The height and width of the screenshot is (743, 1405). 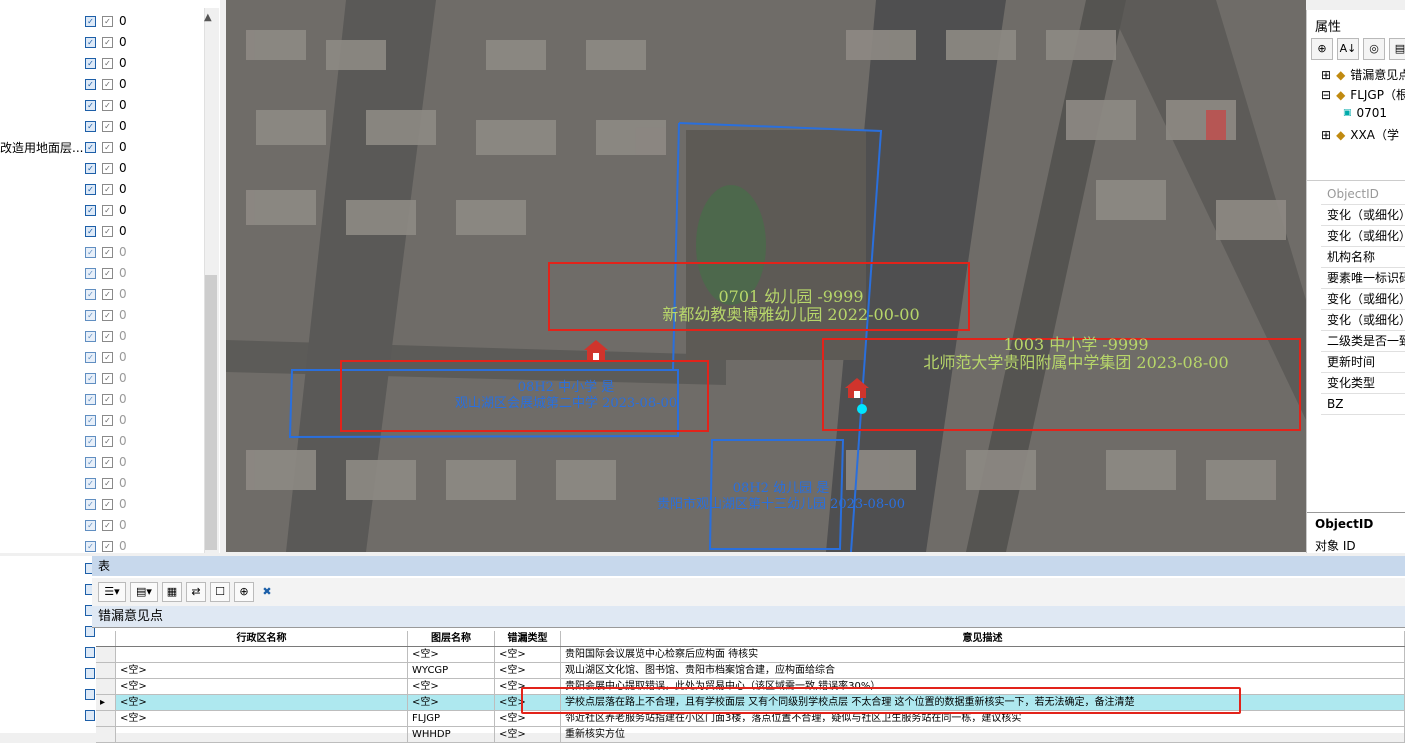 I want to click on column-header: 意见描述, so click(x=983, y=638).